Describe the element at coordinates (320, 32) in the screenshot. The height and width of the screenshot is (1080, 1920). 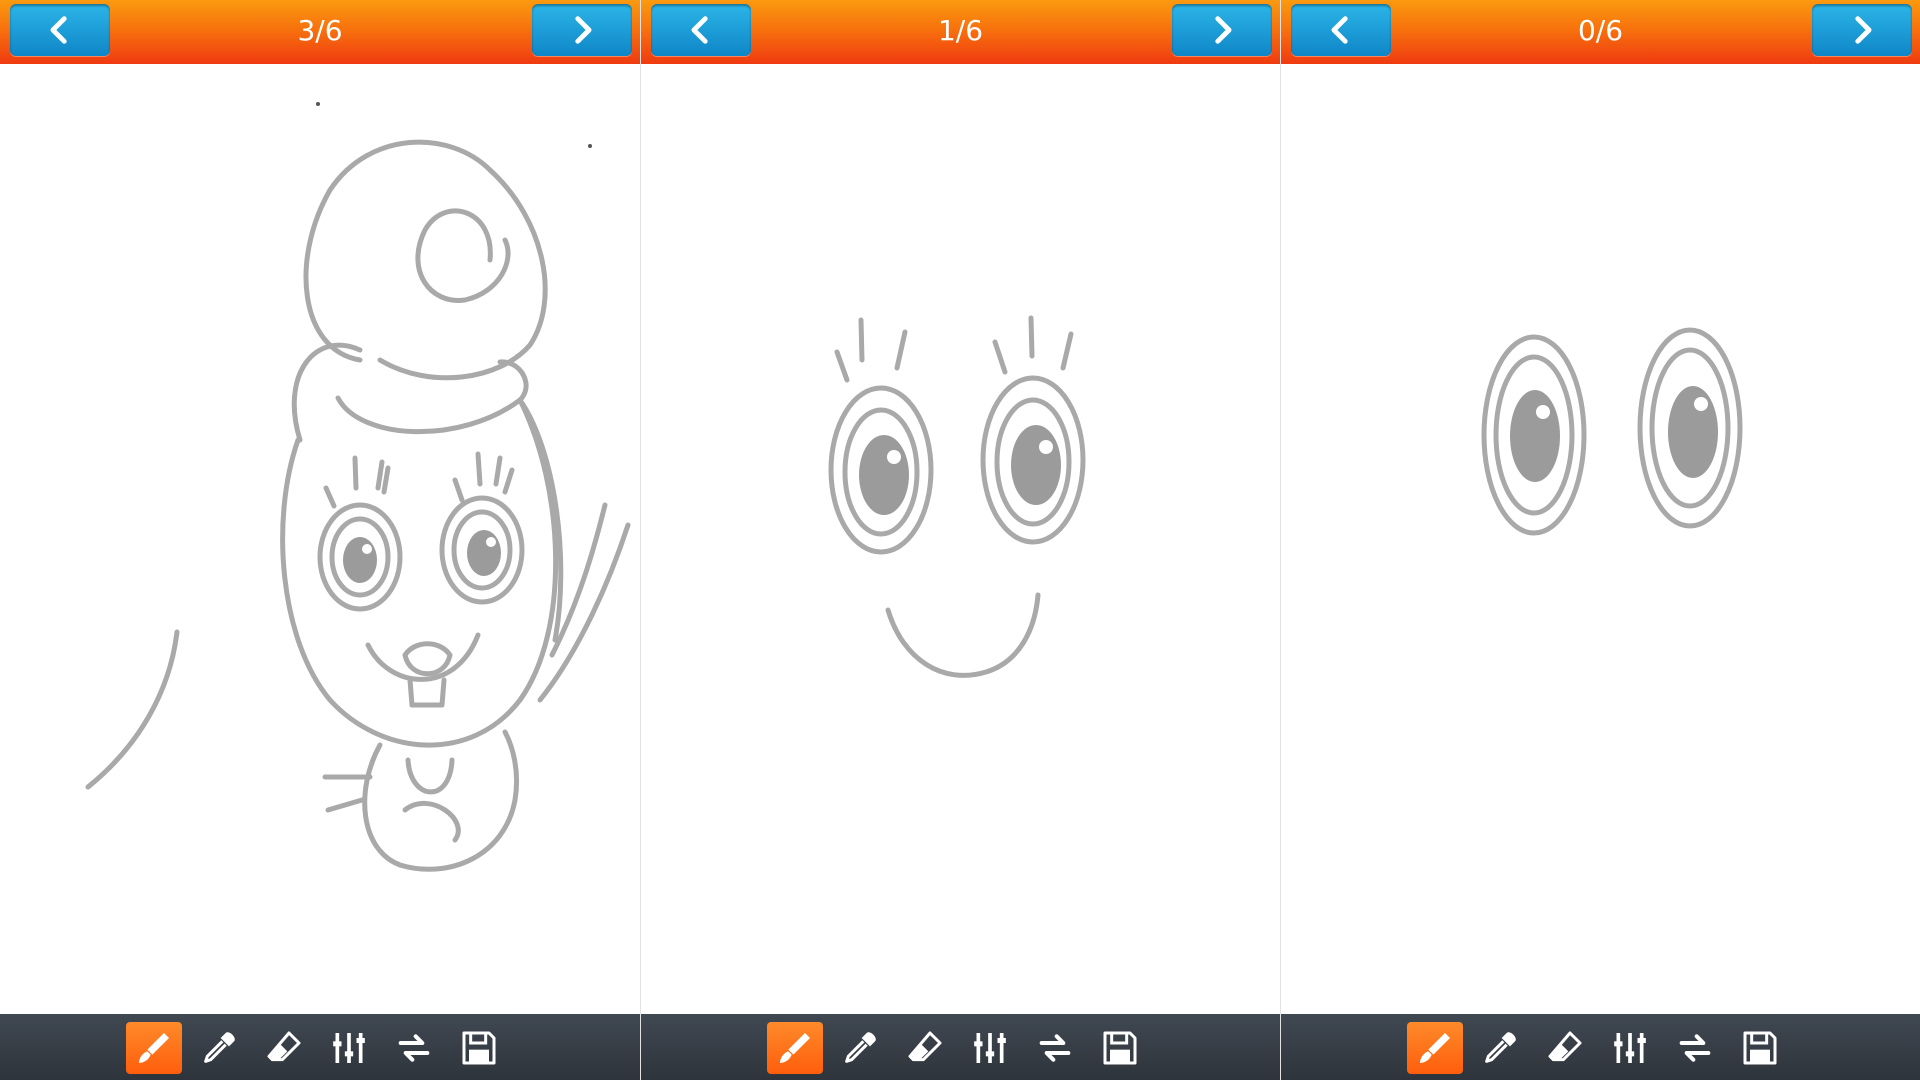
I see `top-bar: 3/6` at that location.